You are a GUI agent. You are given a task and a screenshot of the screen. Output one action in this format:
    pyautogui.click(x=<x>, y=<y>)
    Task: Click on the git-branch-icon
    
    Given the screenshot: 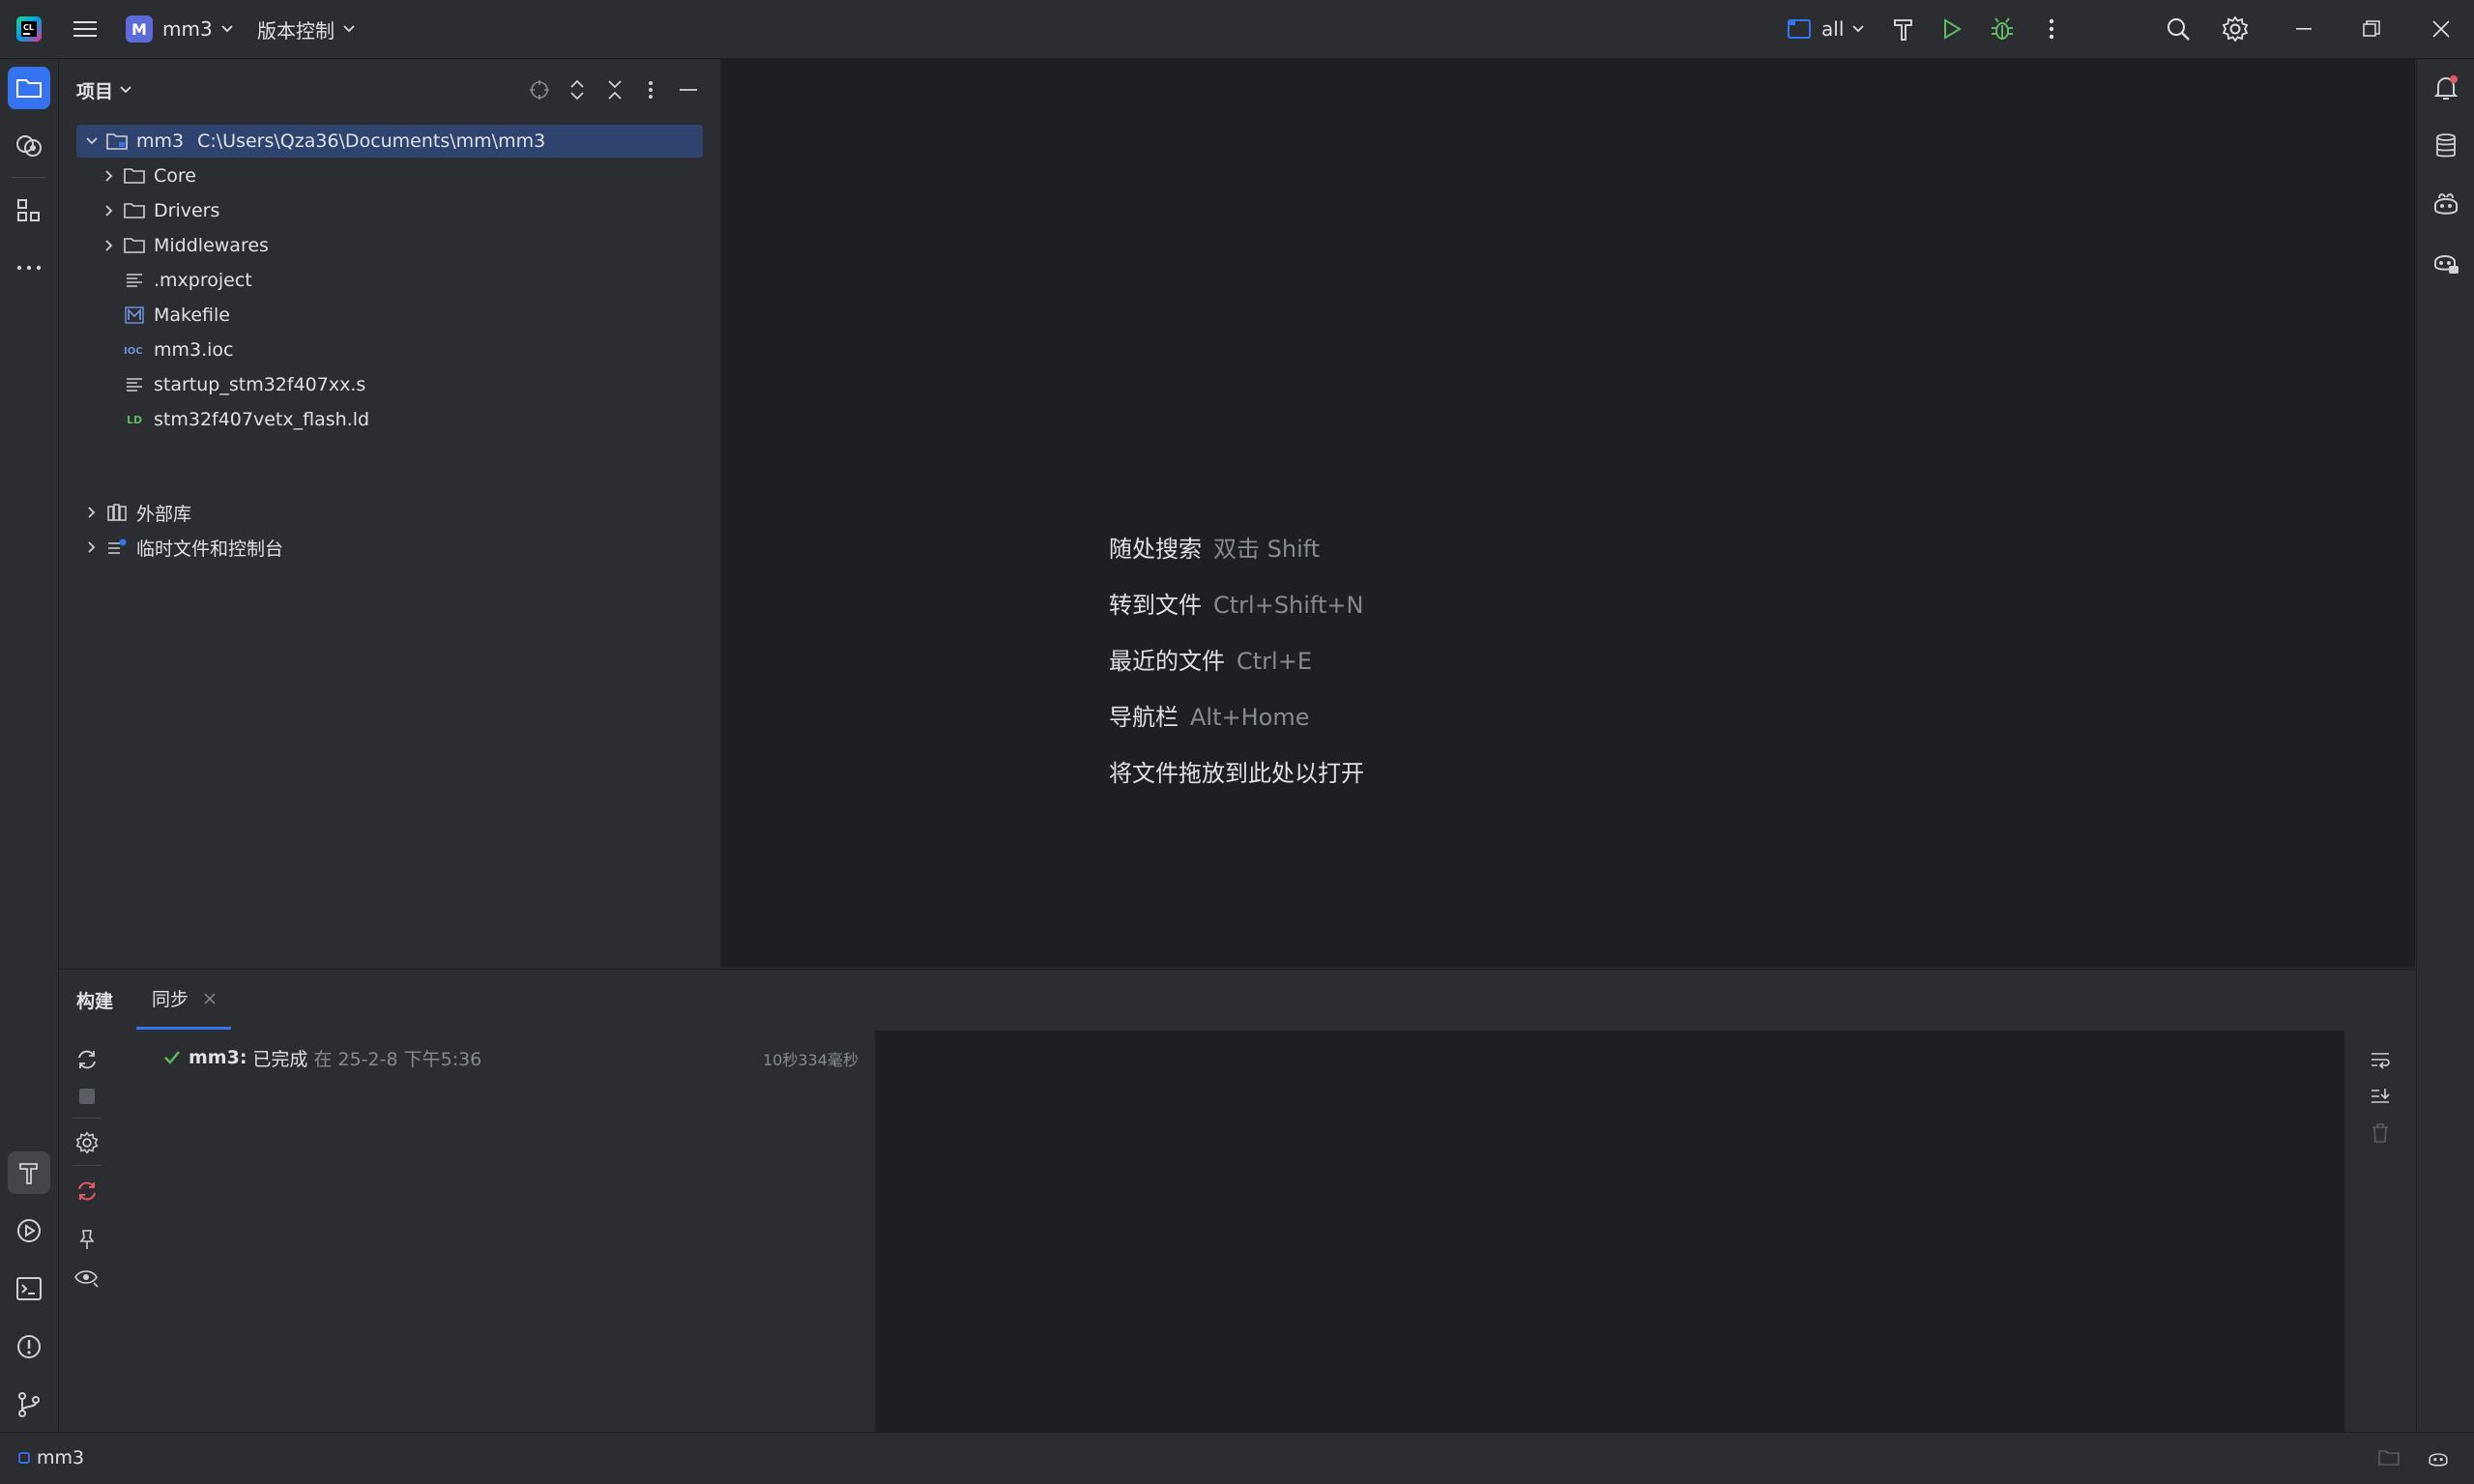 What is the action you would take?
    pyautogui.click(x=29, y=1404)
    